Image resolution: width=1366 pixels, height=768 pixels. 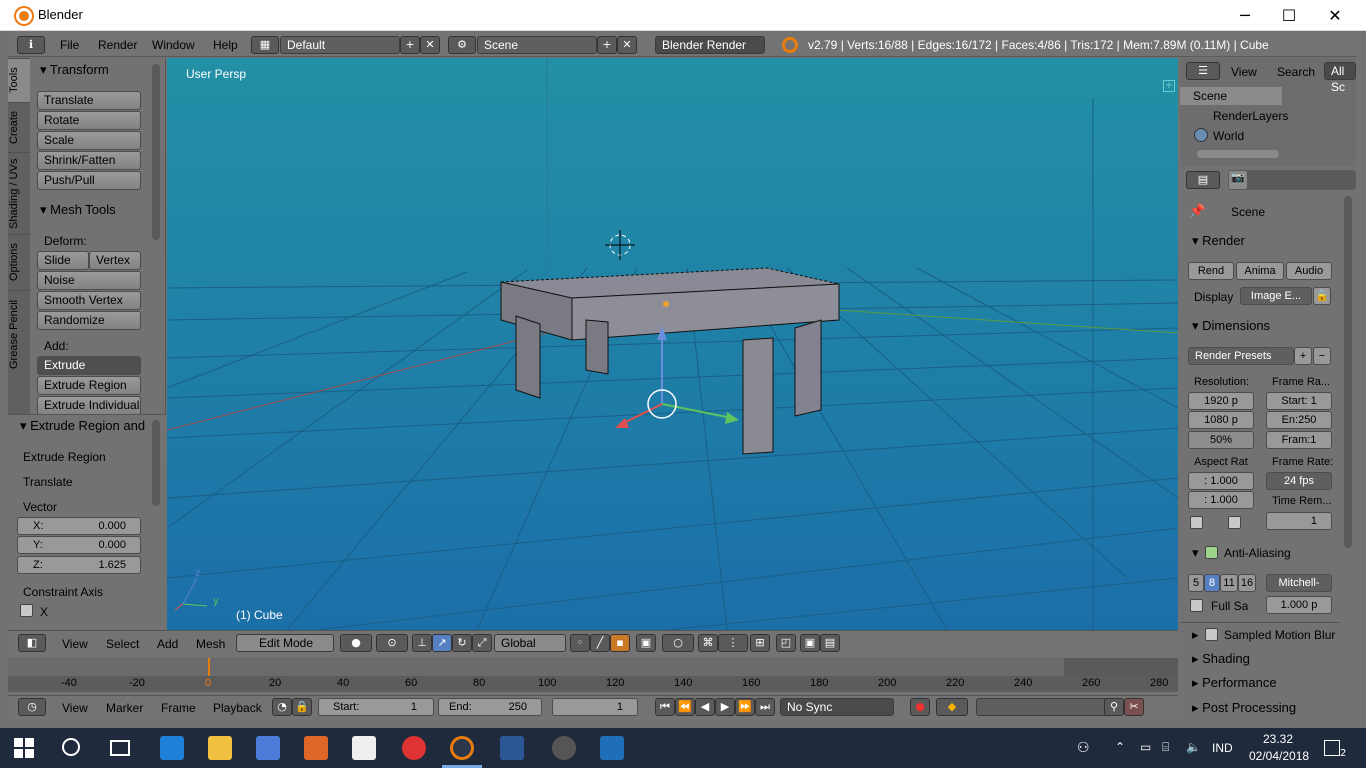 What do you see at coordinates (512, 748) in the screenshot?
I see `word-icon` at bounding box center [512, 748].